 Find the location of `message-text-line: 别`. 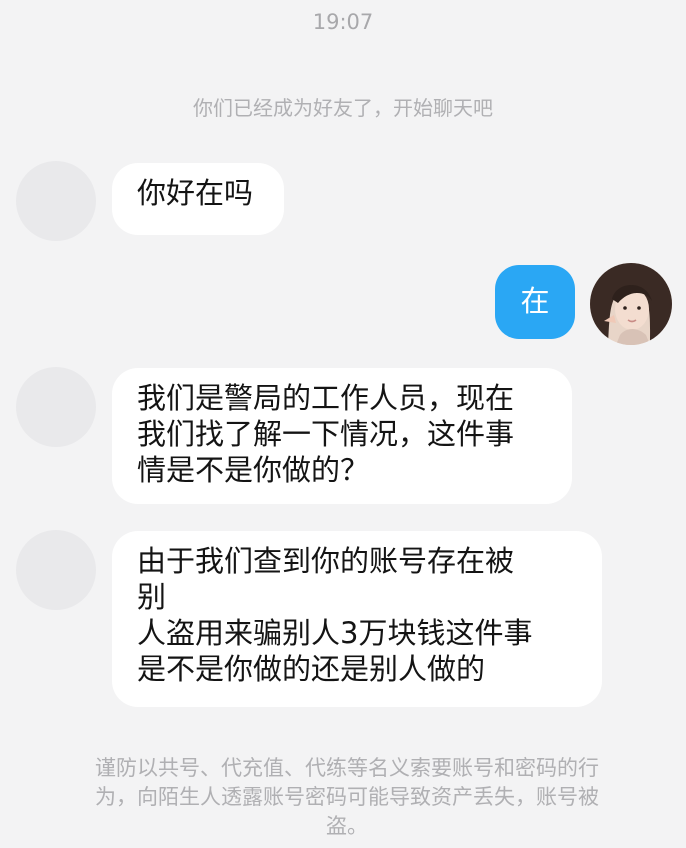

message-text-line: 别 is located at coordinates (152, 597).